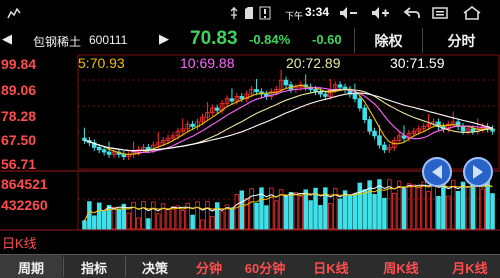 Image resolution: width=500 pixels, height=278 pixels. Describe the element at coordinates (207, 63) in the screenshot. I see `ma10-label: 10:69.88` at that location.